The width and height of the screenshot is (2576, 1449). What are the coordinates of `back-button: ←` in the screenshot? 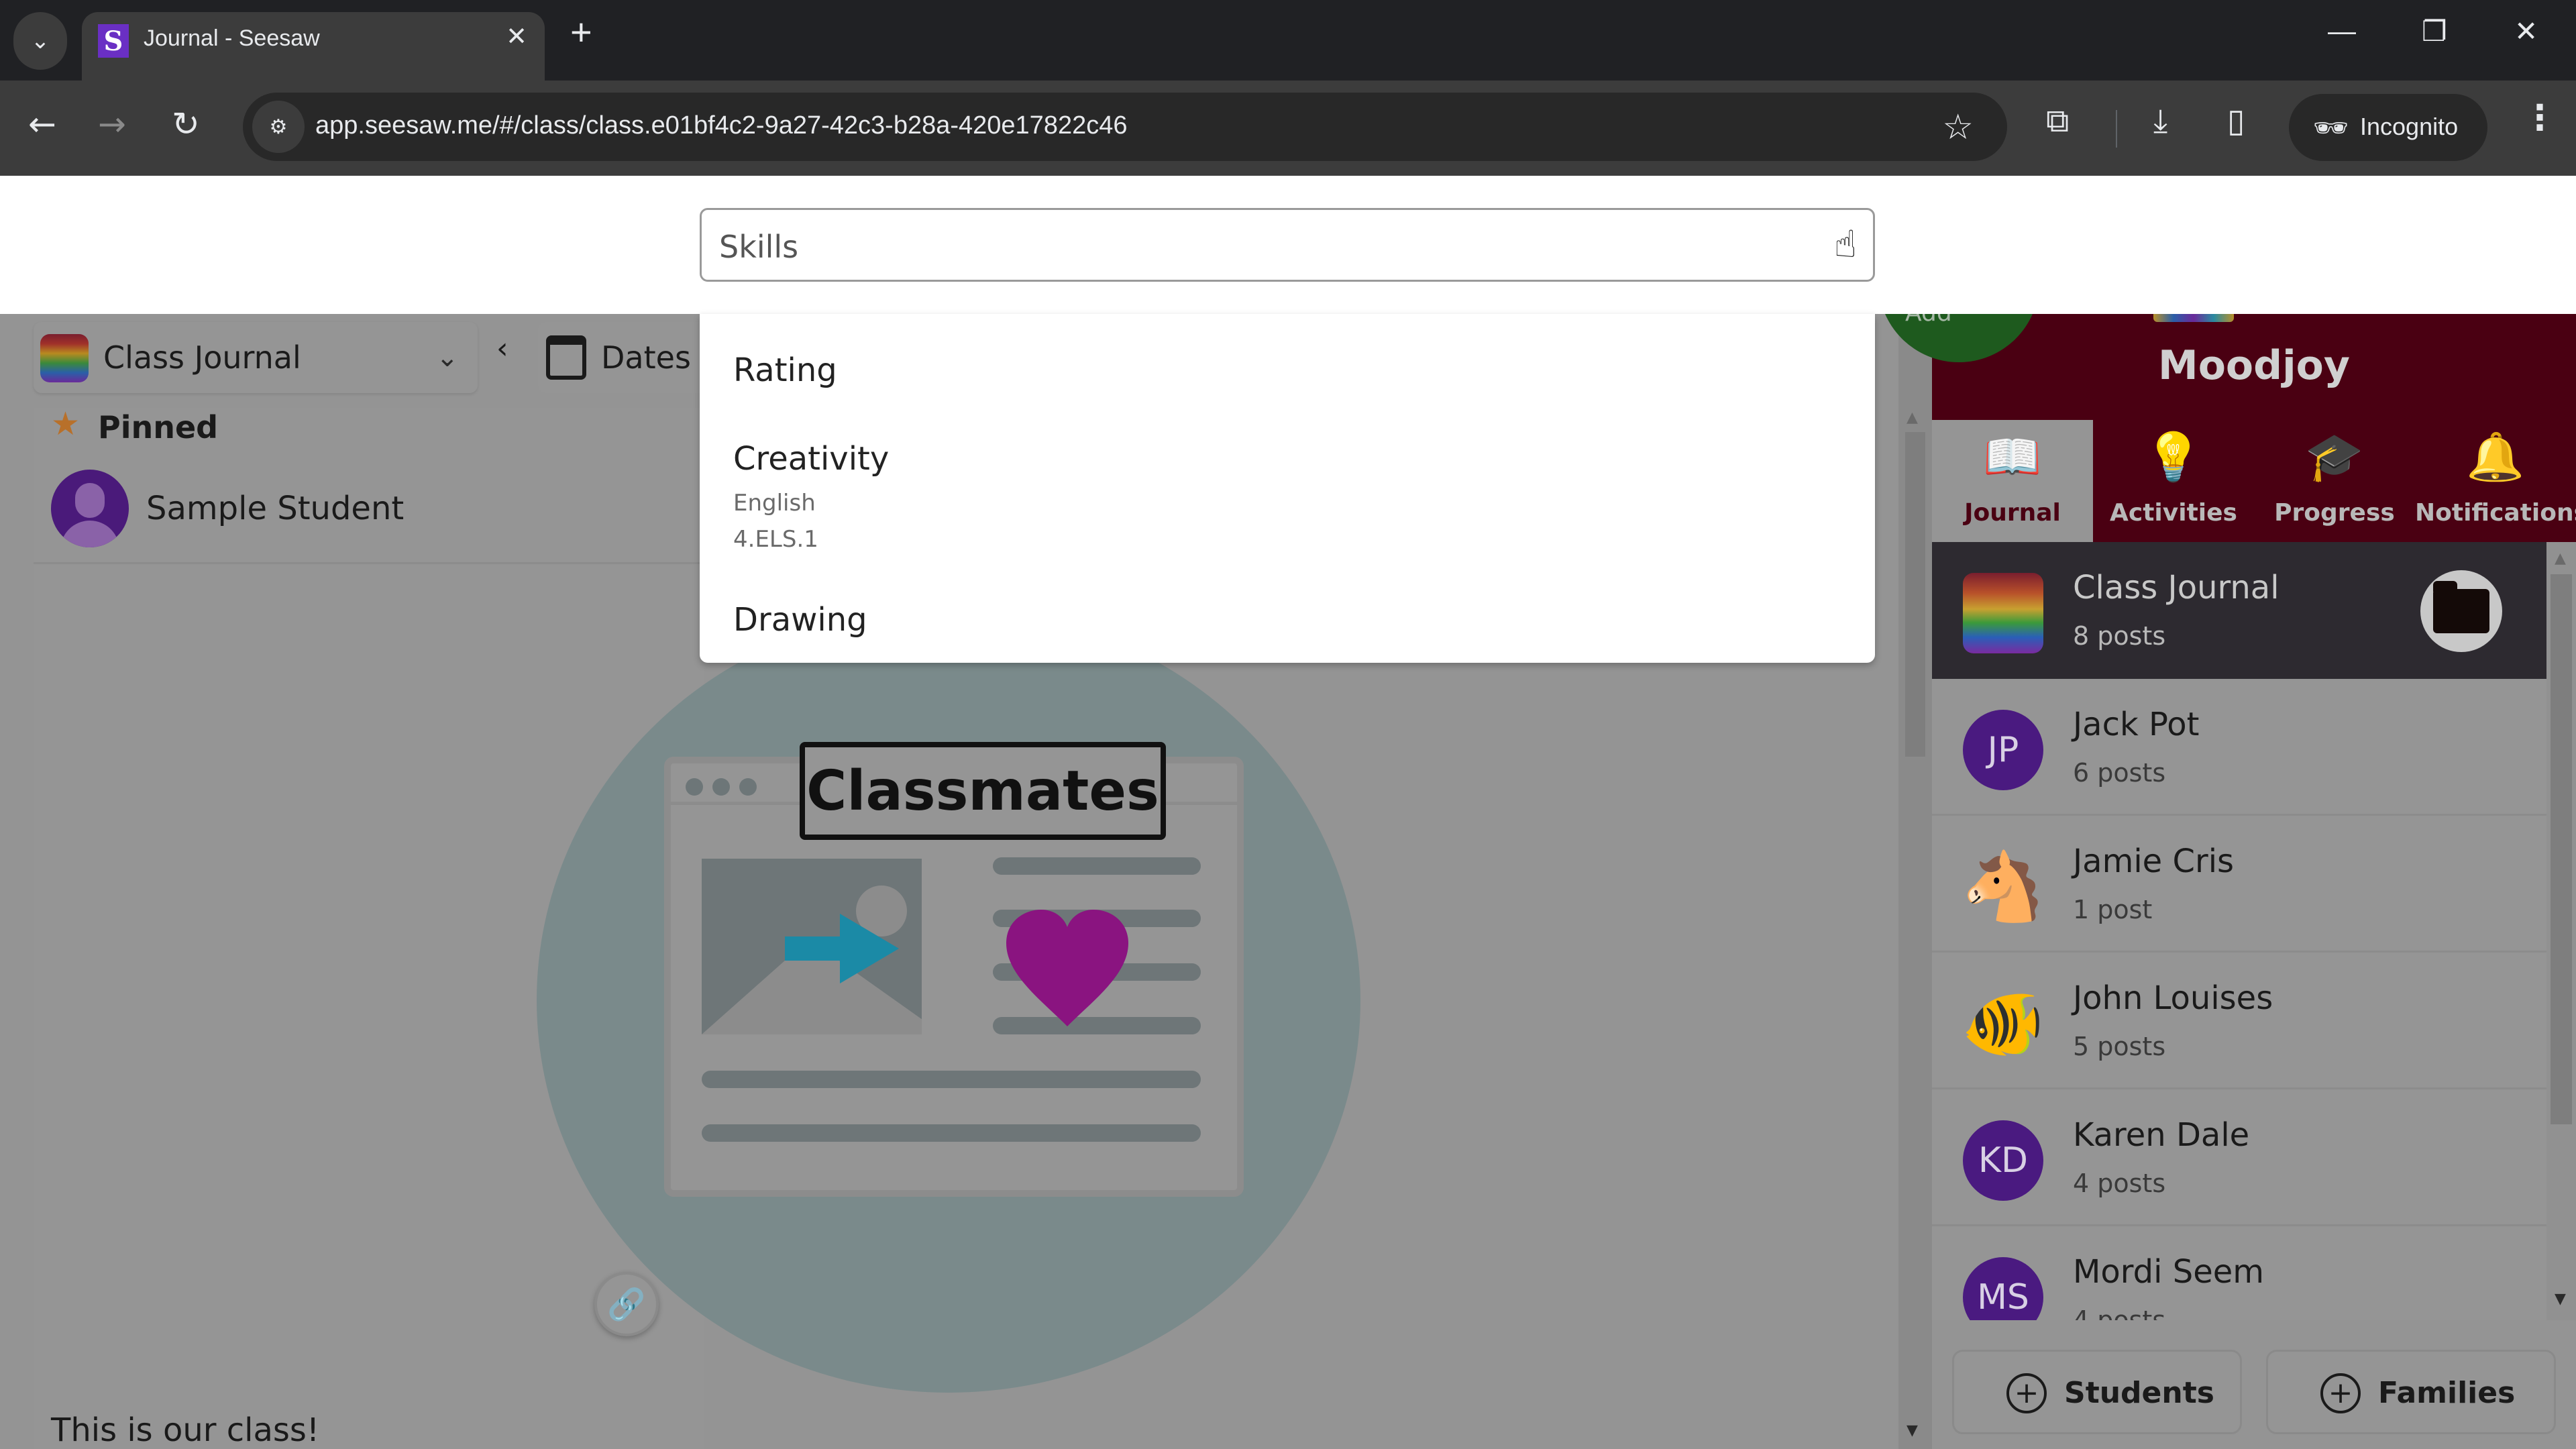 It's located at (42, 124).